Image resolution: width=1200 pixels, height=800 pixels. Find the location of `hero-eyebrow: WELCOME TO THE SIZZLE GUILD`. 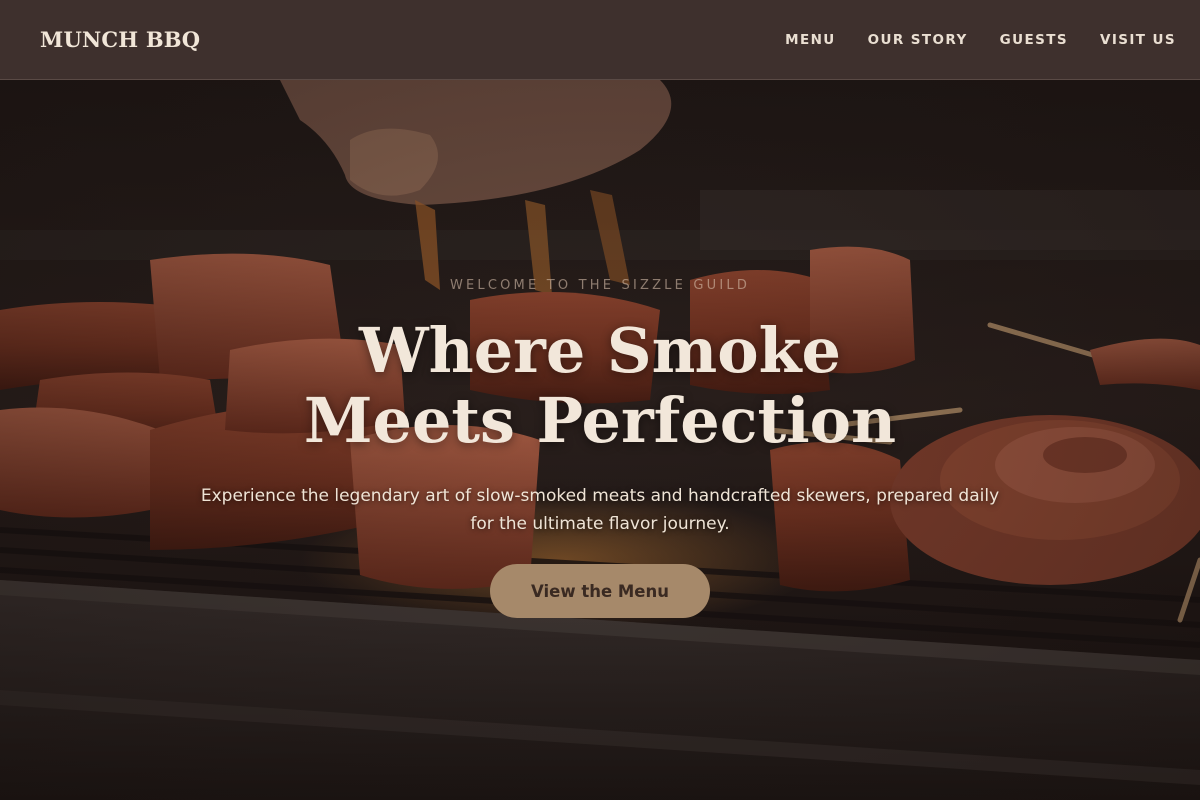

hero-eyebrow: WELCOME TO THE SIZZLE GUILD is located at coordinates (600, 285).